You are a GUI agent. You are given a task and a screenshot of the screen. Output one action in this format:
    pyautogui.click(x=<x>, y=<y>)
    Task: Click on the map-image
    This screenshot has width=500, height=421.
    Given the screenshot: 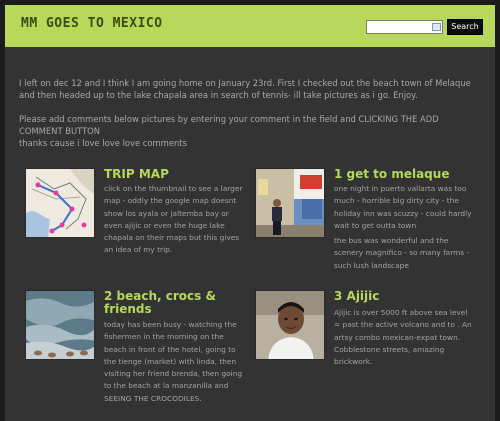 What is the action you would take?
    pyautogui.click(x=60, y=203)
    